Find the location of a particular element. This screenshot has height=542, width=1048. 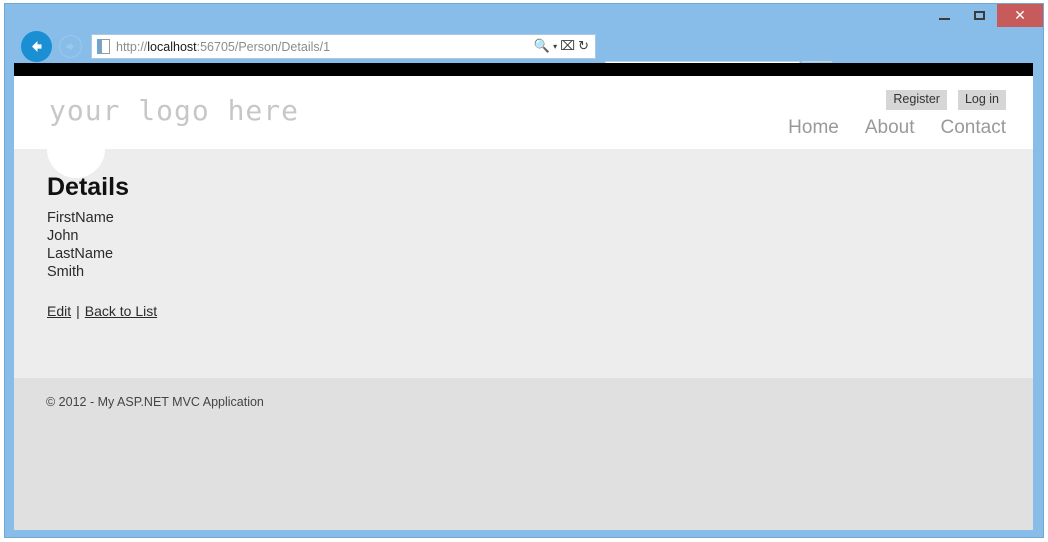

register-button: Register is located at coordinates (916, 100).